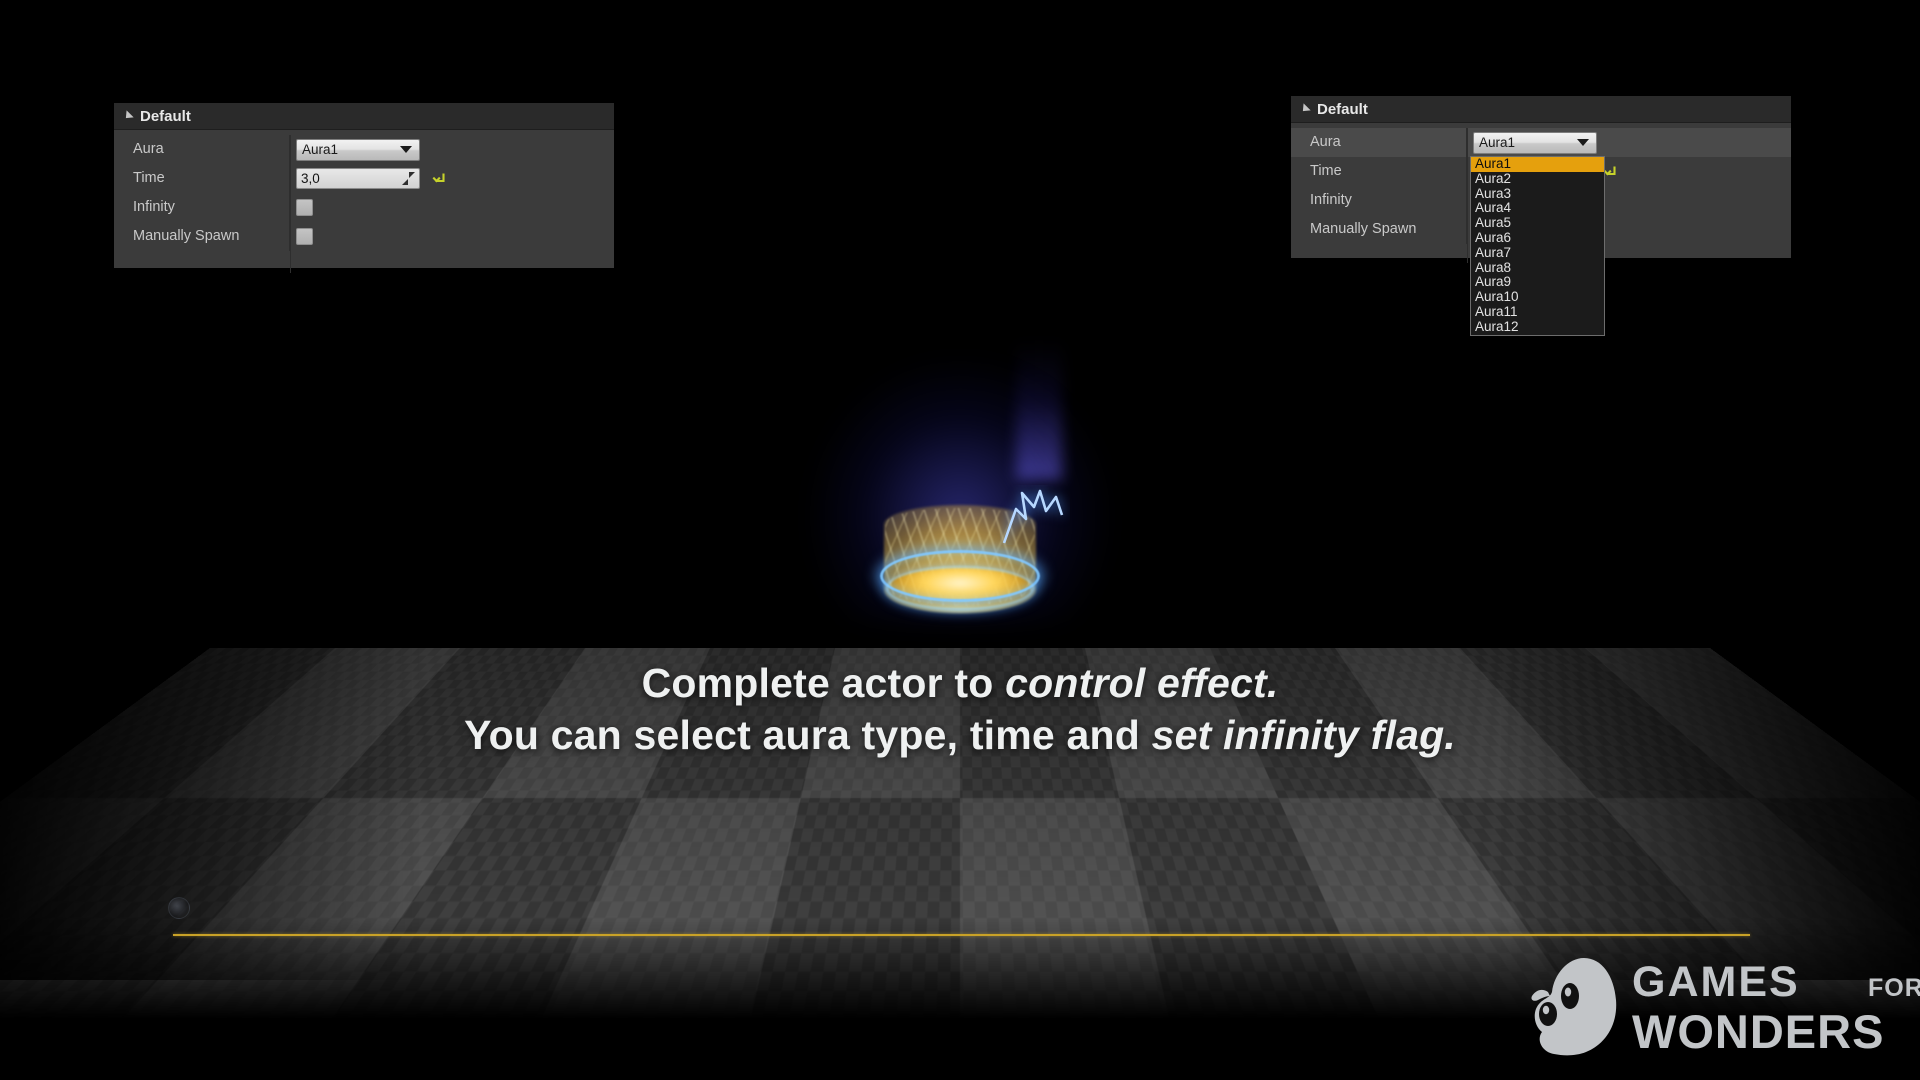 This screenshot has width=1920, height=1080. I want to click on manually-spawn-checkbox-left, so click(304, 236).